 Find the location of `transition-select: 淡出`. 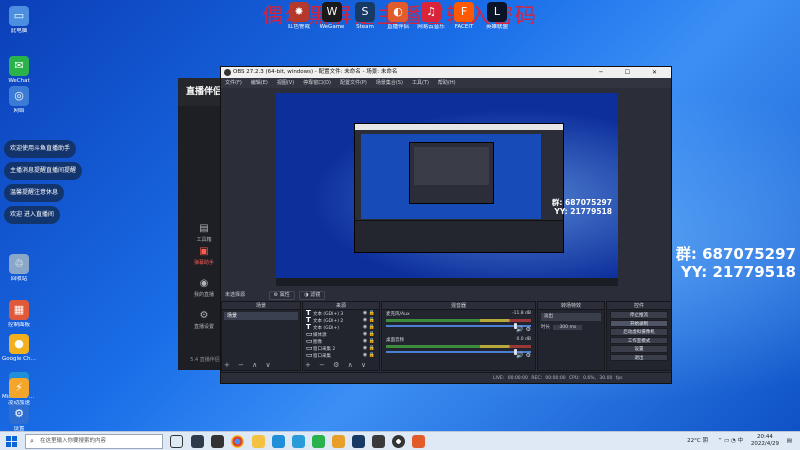

transition-select: 淡出 is located at coordinates (571, 317).